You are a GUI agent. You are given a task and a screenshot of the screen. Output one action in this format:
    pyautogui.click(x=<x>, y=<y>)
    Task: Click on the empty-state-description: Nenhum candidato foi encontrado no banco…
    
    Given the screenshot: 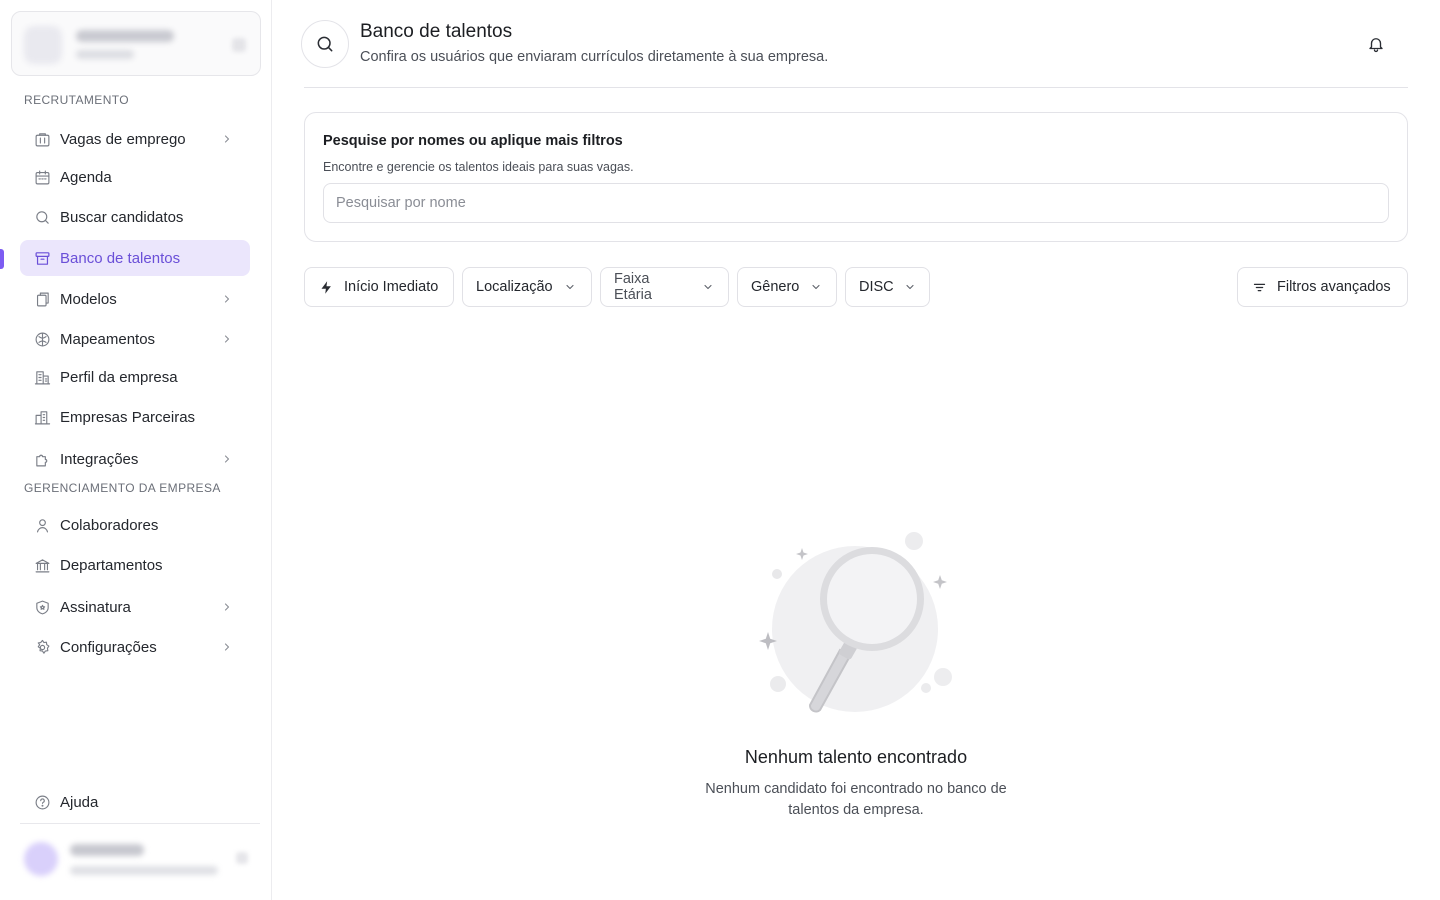 What is the action you would take?
    pyautogui.click(x=856, y=799)
    